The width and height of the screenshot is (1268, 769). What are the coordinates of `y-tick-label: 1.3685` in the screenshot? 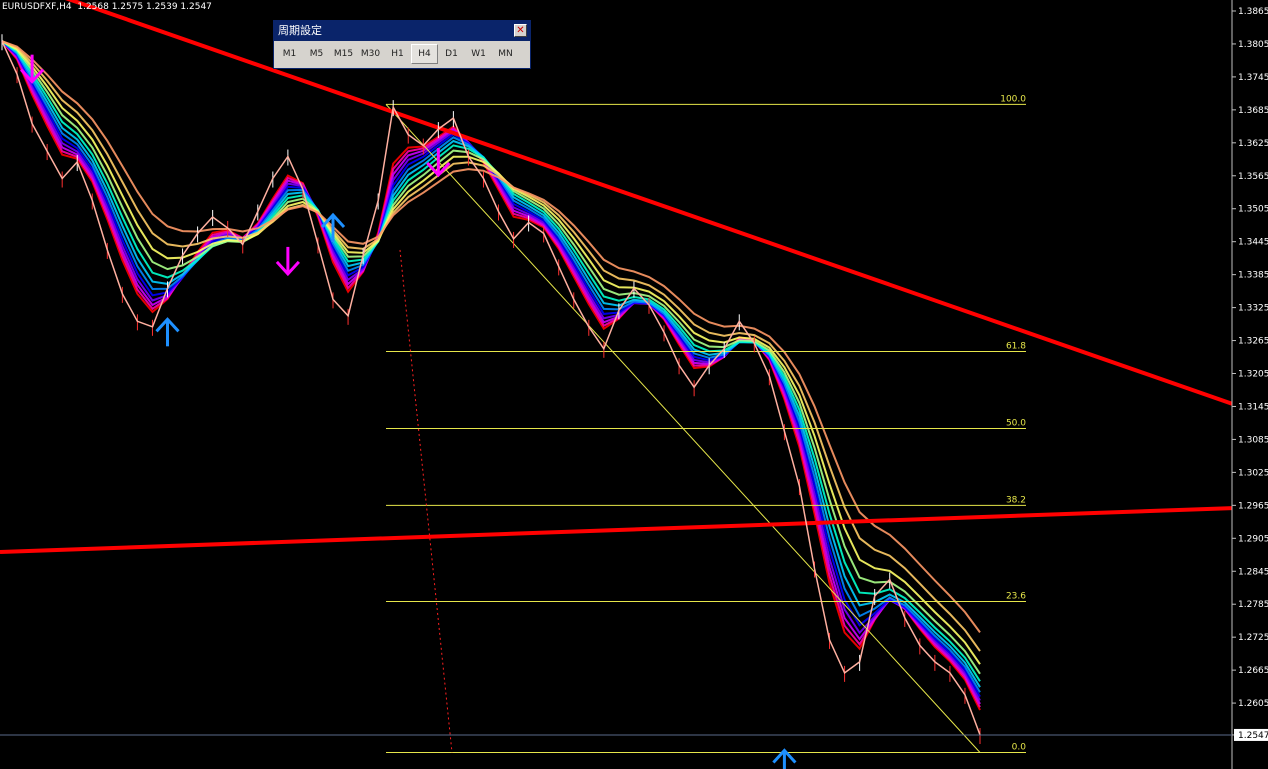 It's located at (1253, 111).